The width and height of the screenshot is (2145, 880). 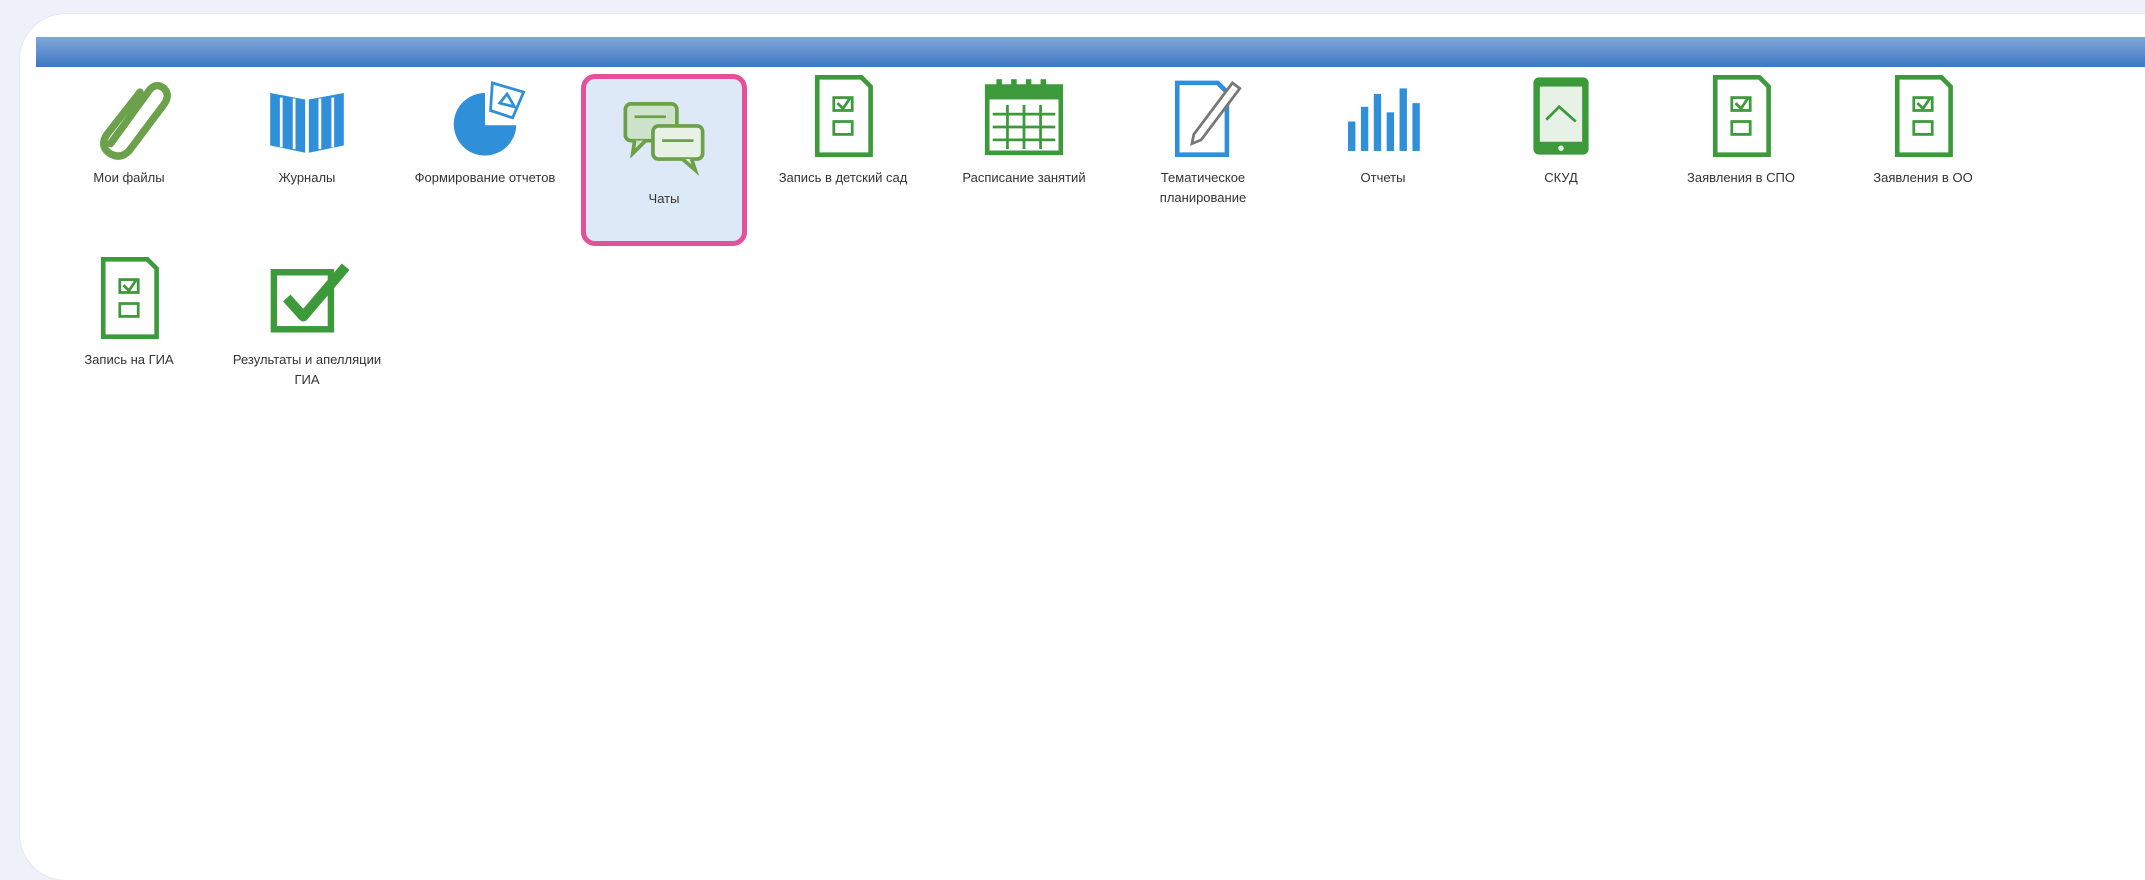 What do you see at coordinates (664, 137) in the screenshot?
I see `chat-icon` at bounding box center [664, 137].